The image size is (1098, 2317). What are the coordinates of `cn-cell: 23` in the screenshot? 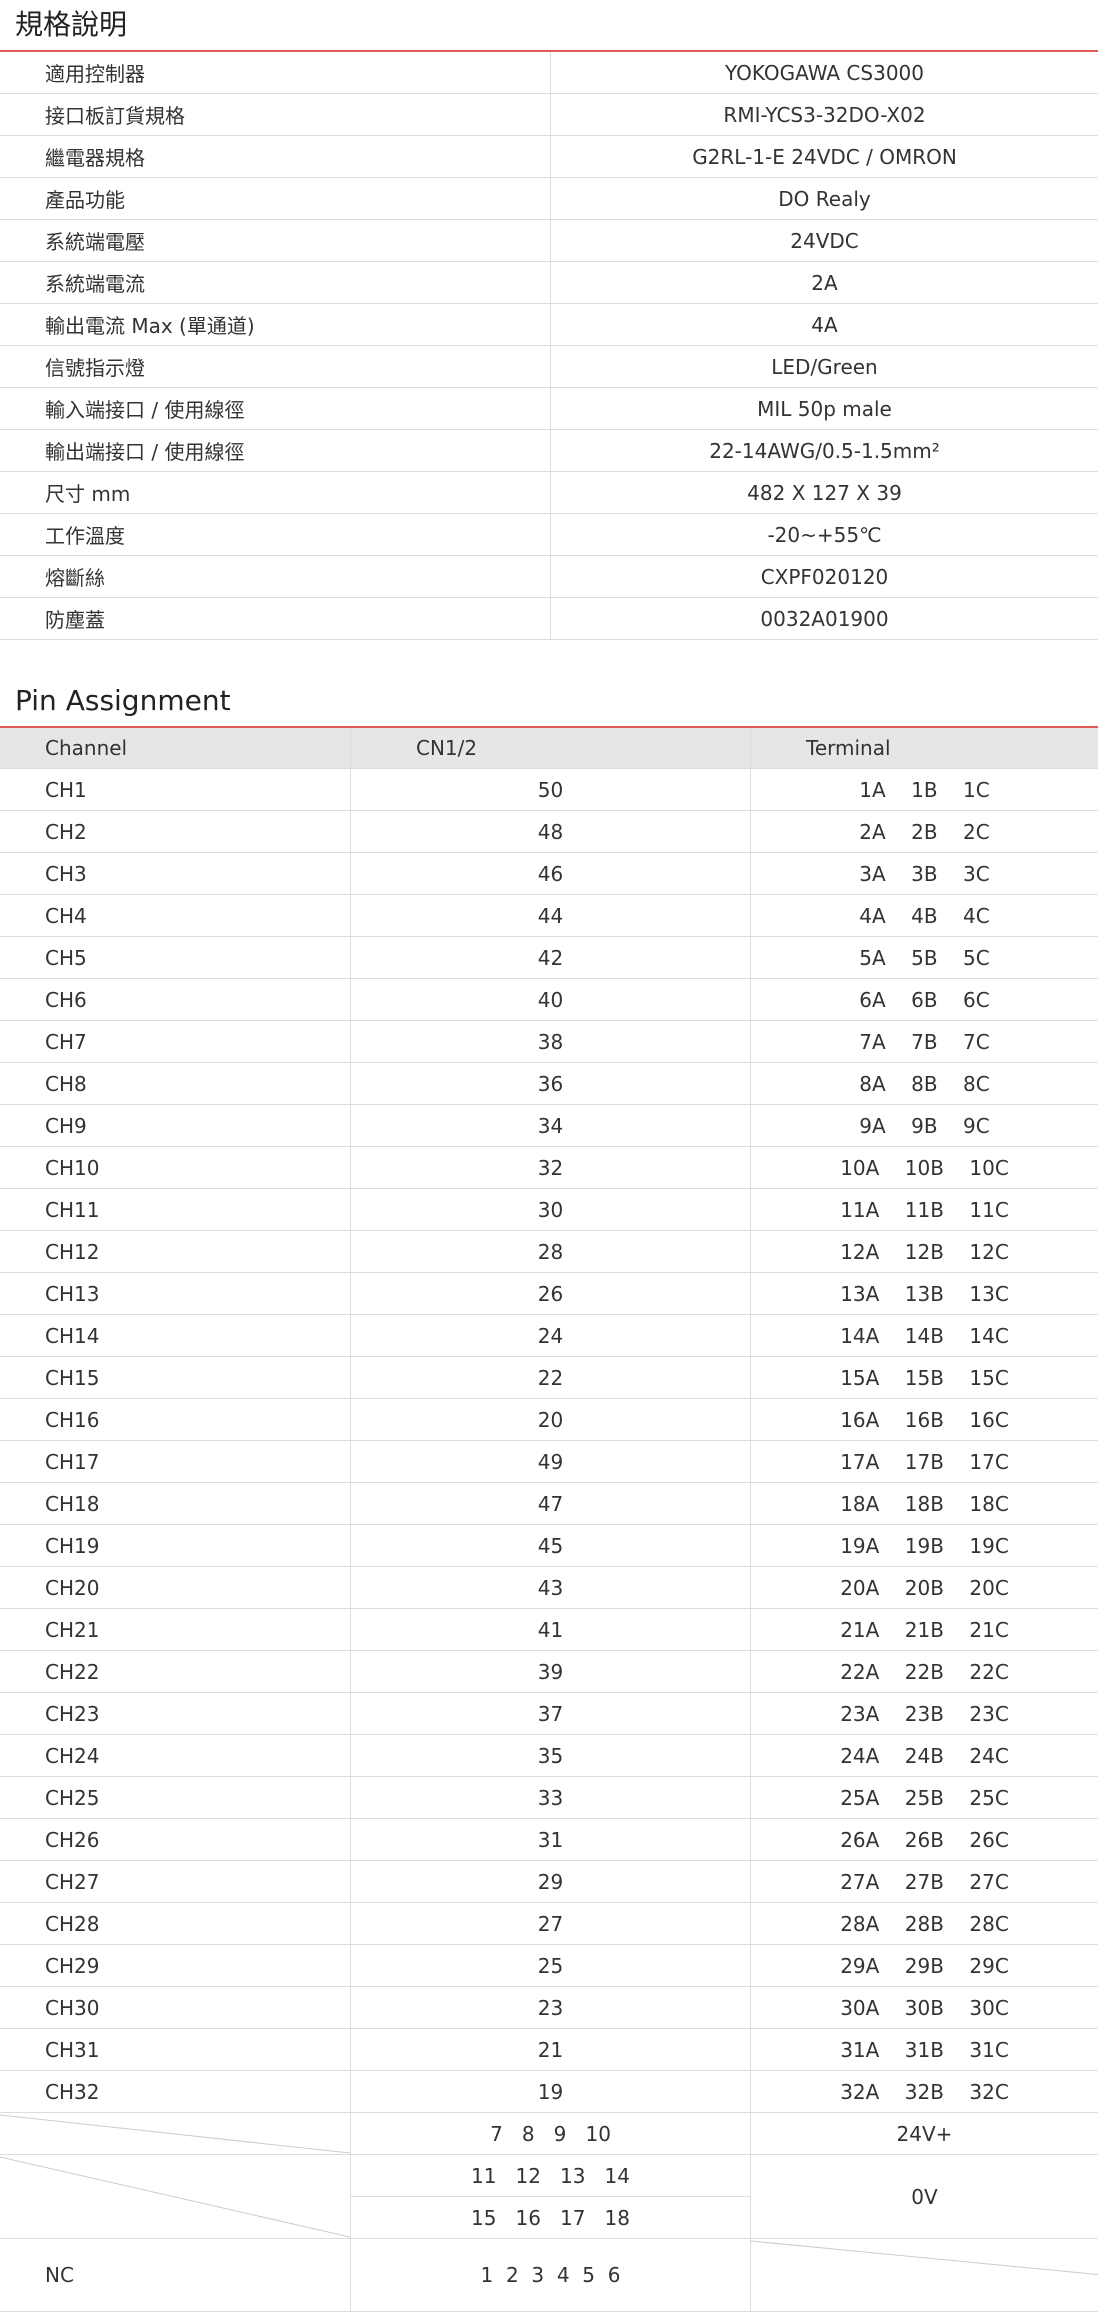 It's located at (550, 2007).